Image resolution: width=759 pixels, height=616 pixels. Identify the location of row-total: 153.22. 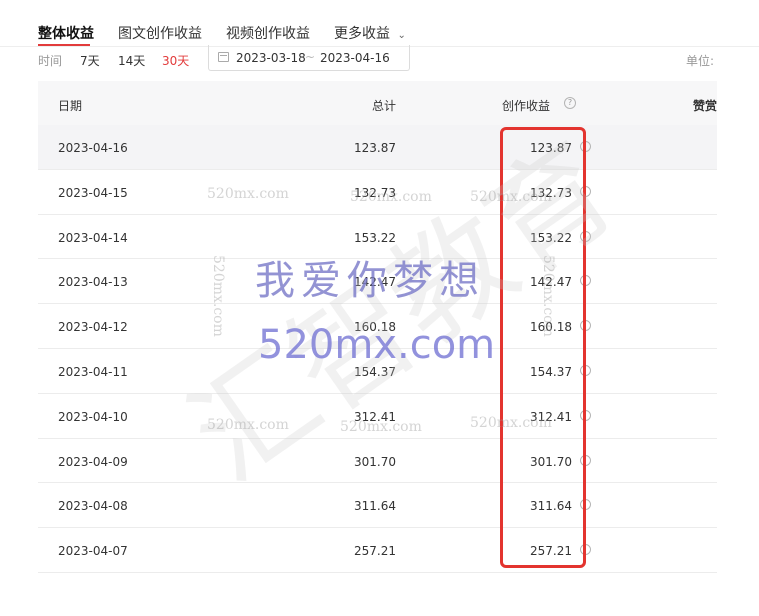
(375, 237).